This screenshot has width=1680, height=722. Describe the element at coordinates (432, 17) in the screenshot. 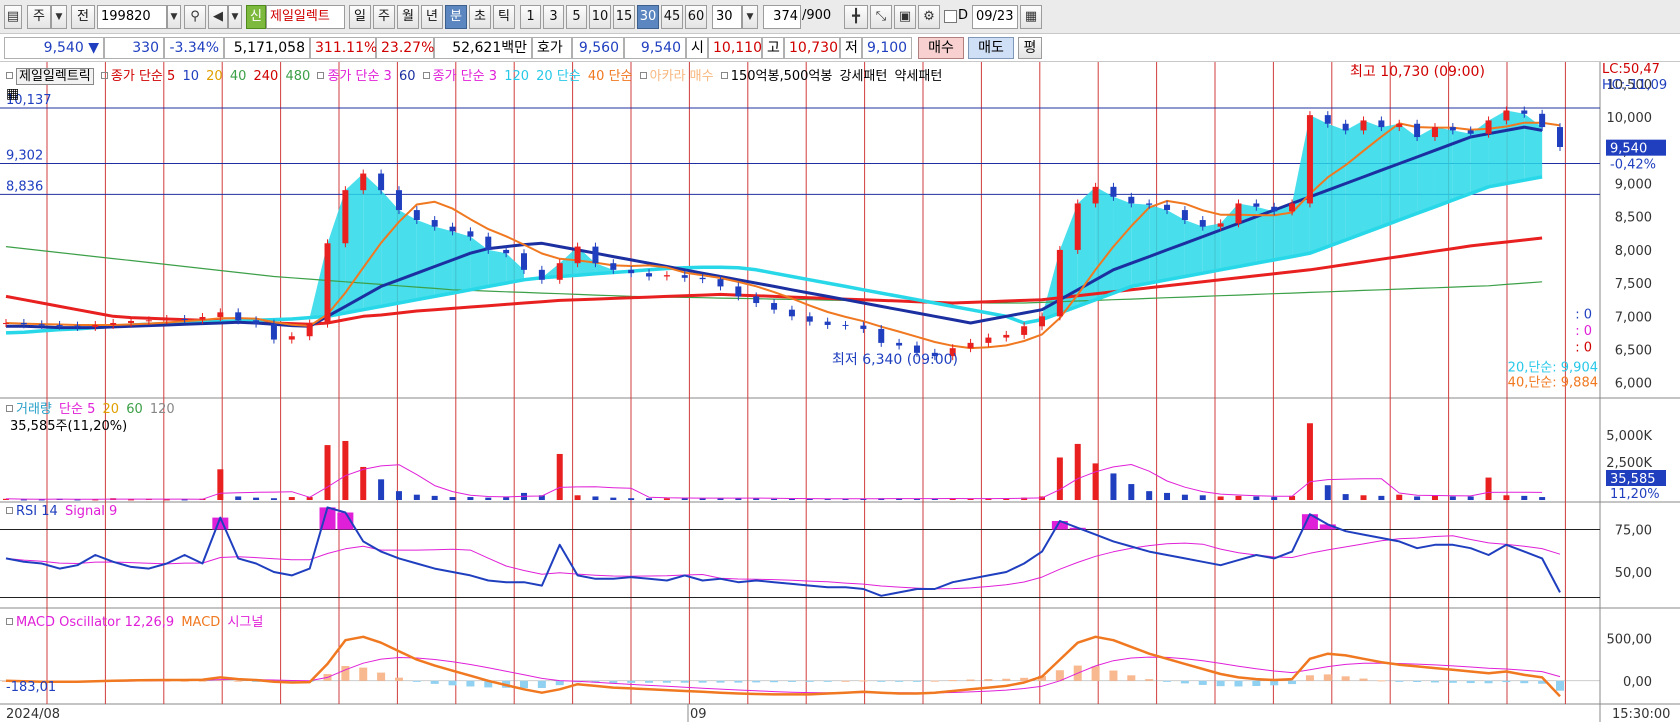

I see `period-year: 년` at that location.